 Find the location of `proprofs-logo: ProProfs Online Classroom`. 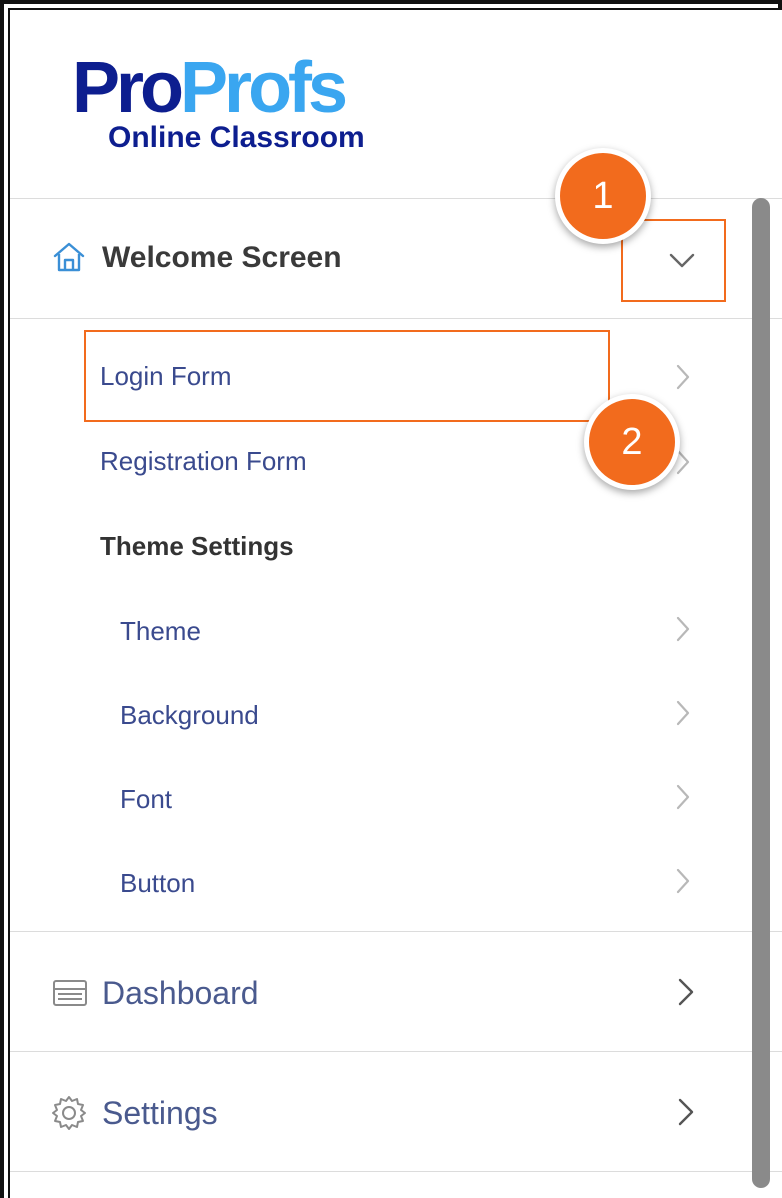

proprofs-logo: ProProfs Online Classroom is located at coordinates (237, 103).